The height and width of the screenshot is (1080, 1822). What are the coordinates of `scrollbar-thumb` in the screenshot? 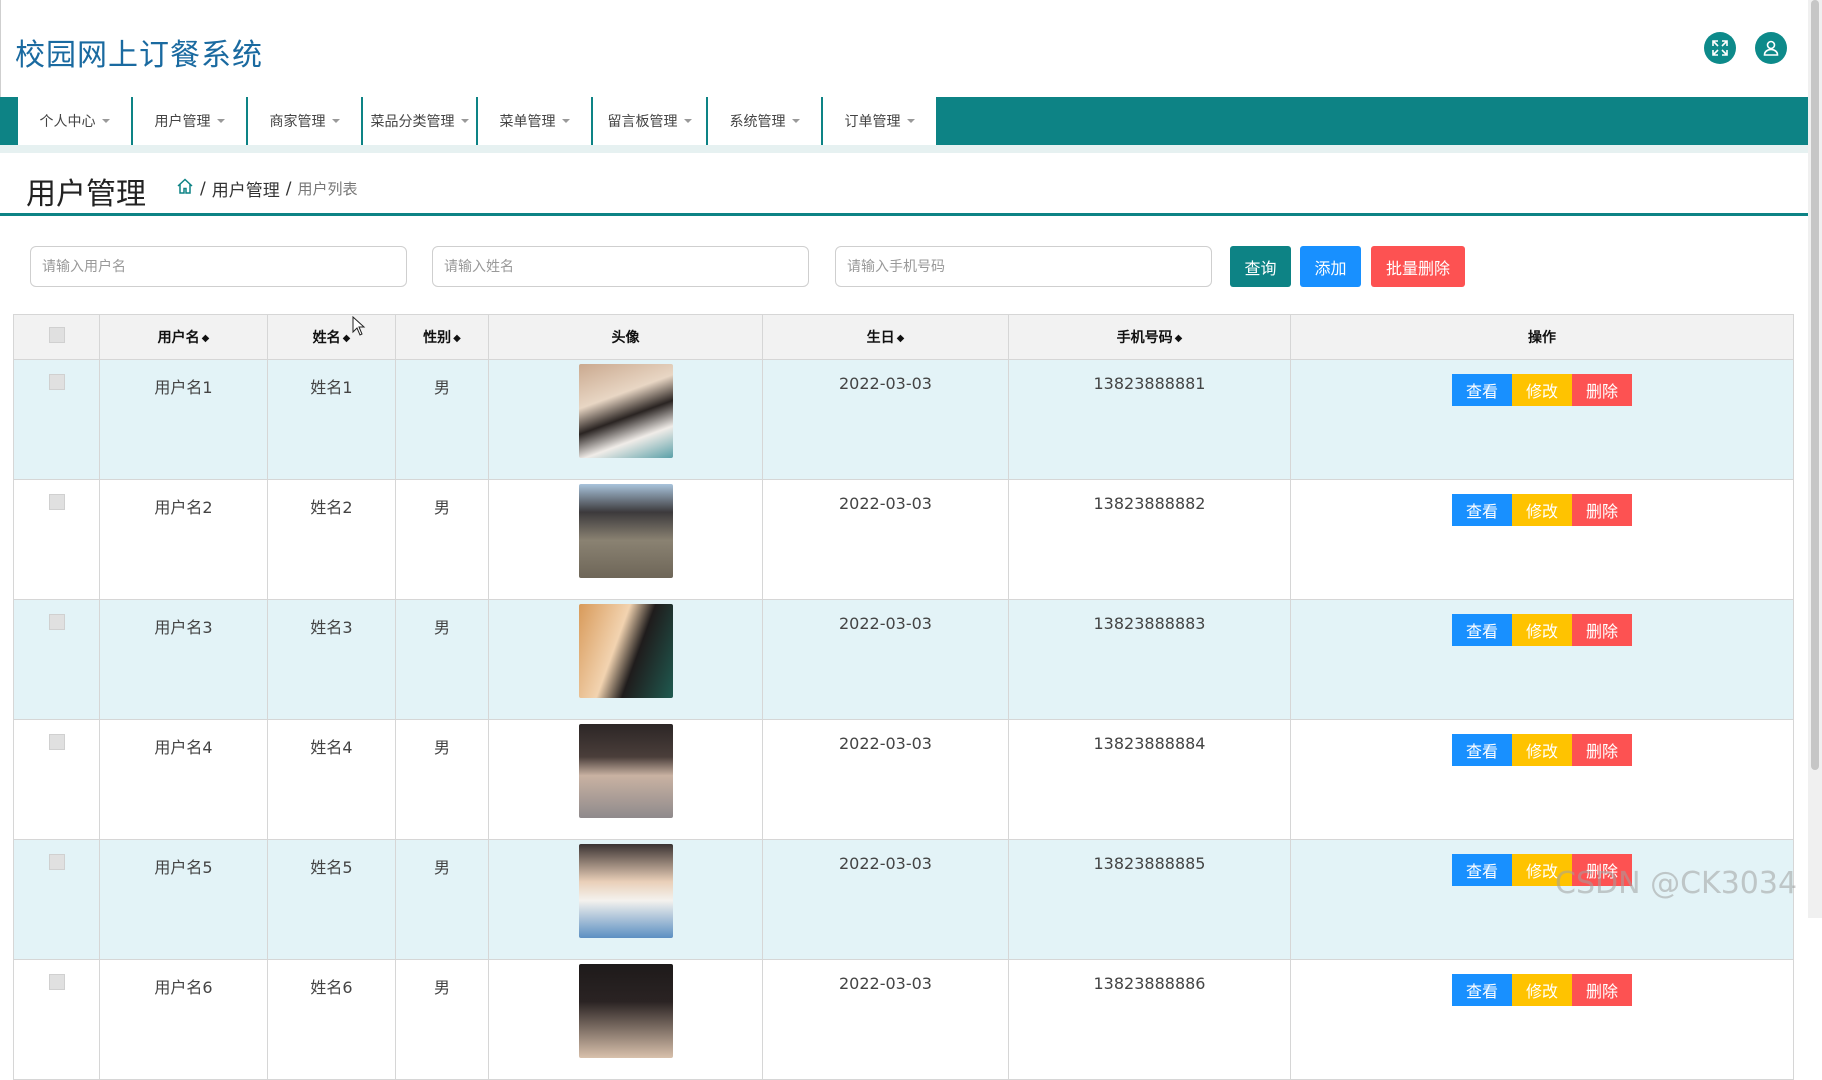 It's located at (1815, 385).